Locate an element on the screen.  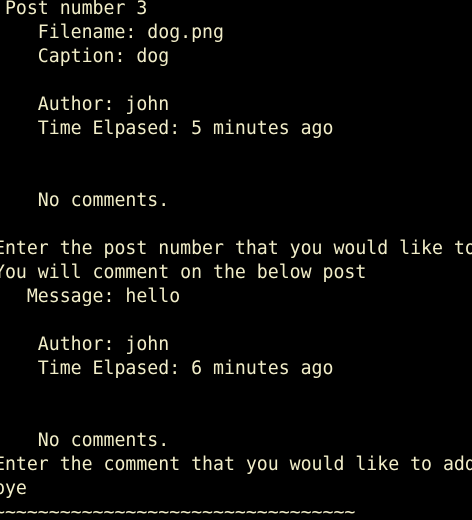
comment-target-line: You will comment on the below post is located at coordinates (183, 272).